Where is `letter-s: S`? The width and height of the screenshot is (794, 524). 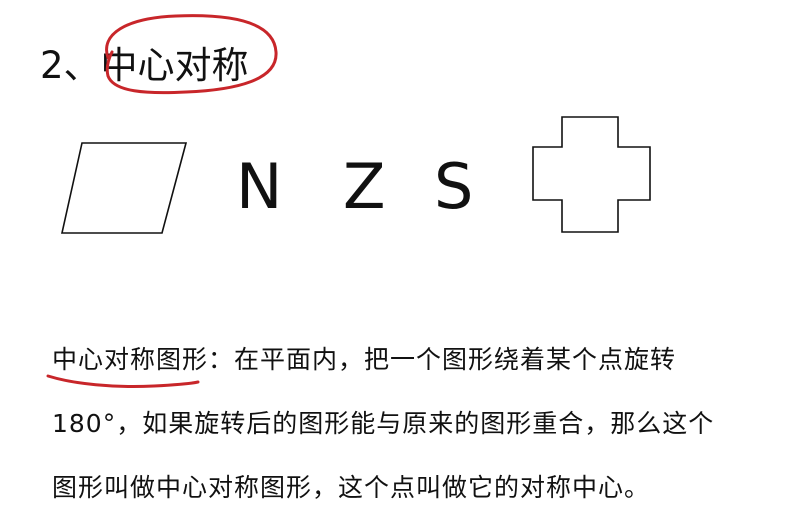
letter-s: S is located at coordinates (454, 186).